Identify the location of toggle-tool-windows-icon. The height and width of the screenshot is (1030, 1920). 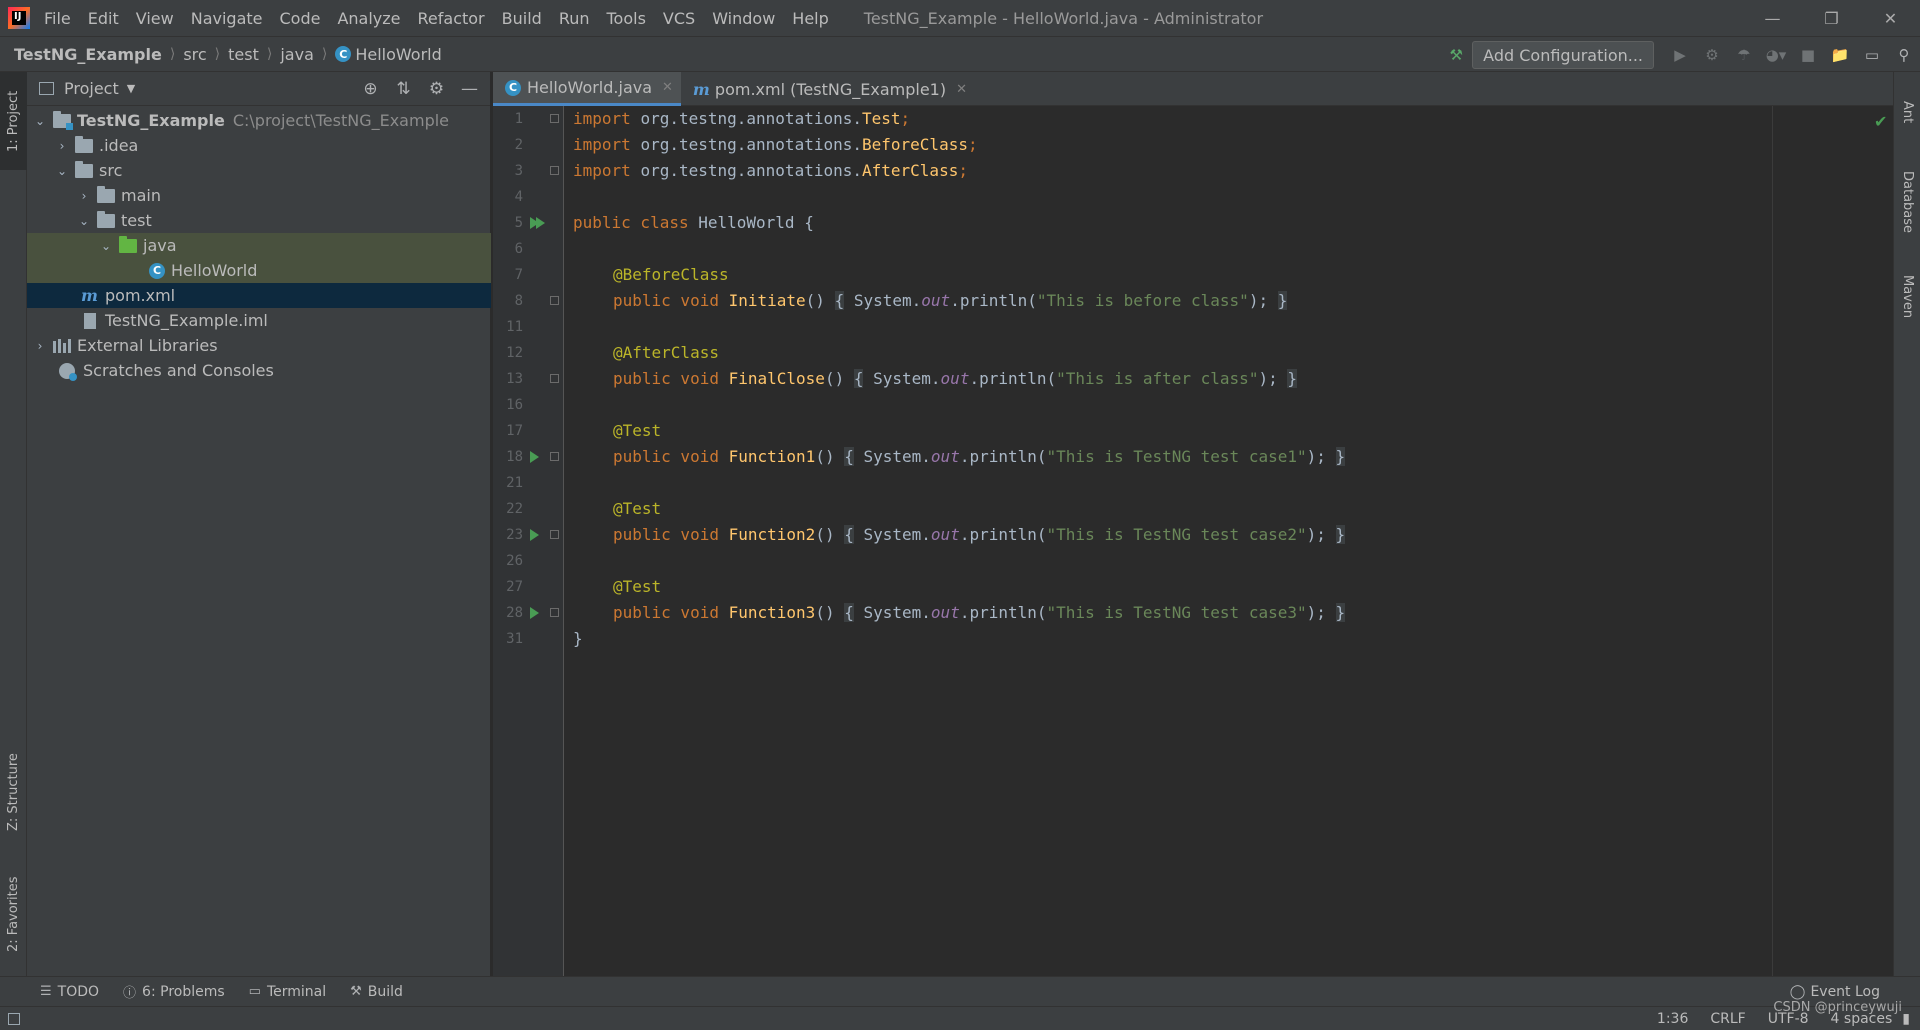
(14, 1018).